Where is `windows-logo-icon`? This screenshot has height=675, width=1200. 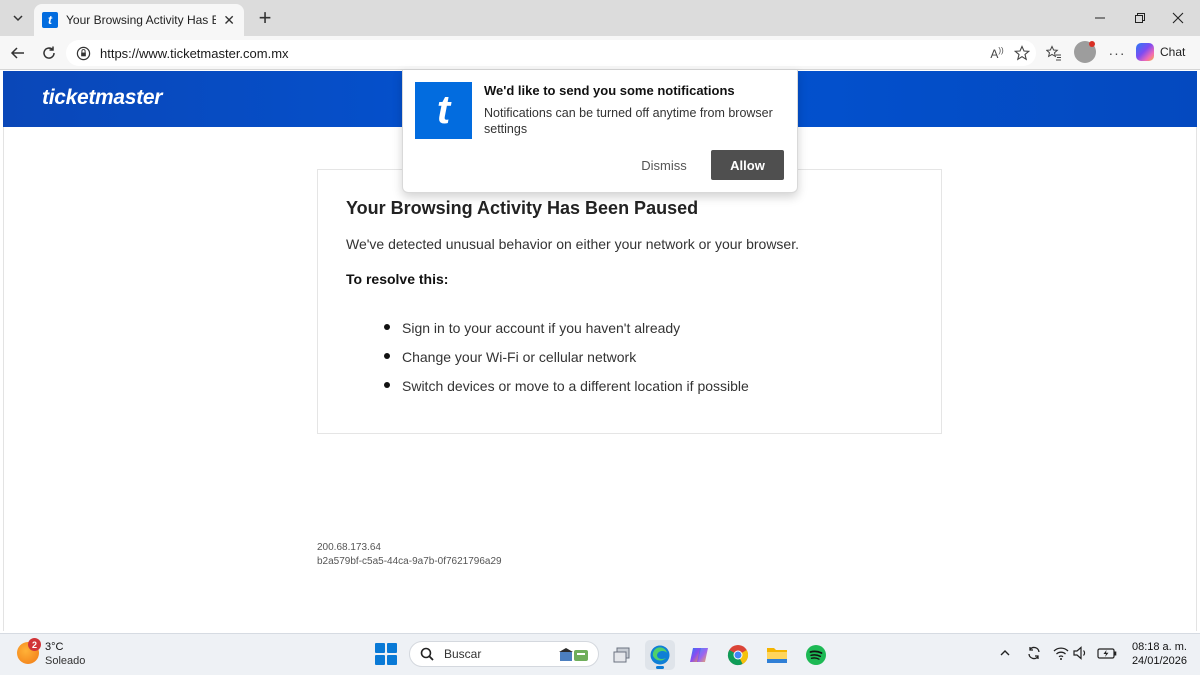
windows-logo-icon is located at coordinates (380, 648).